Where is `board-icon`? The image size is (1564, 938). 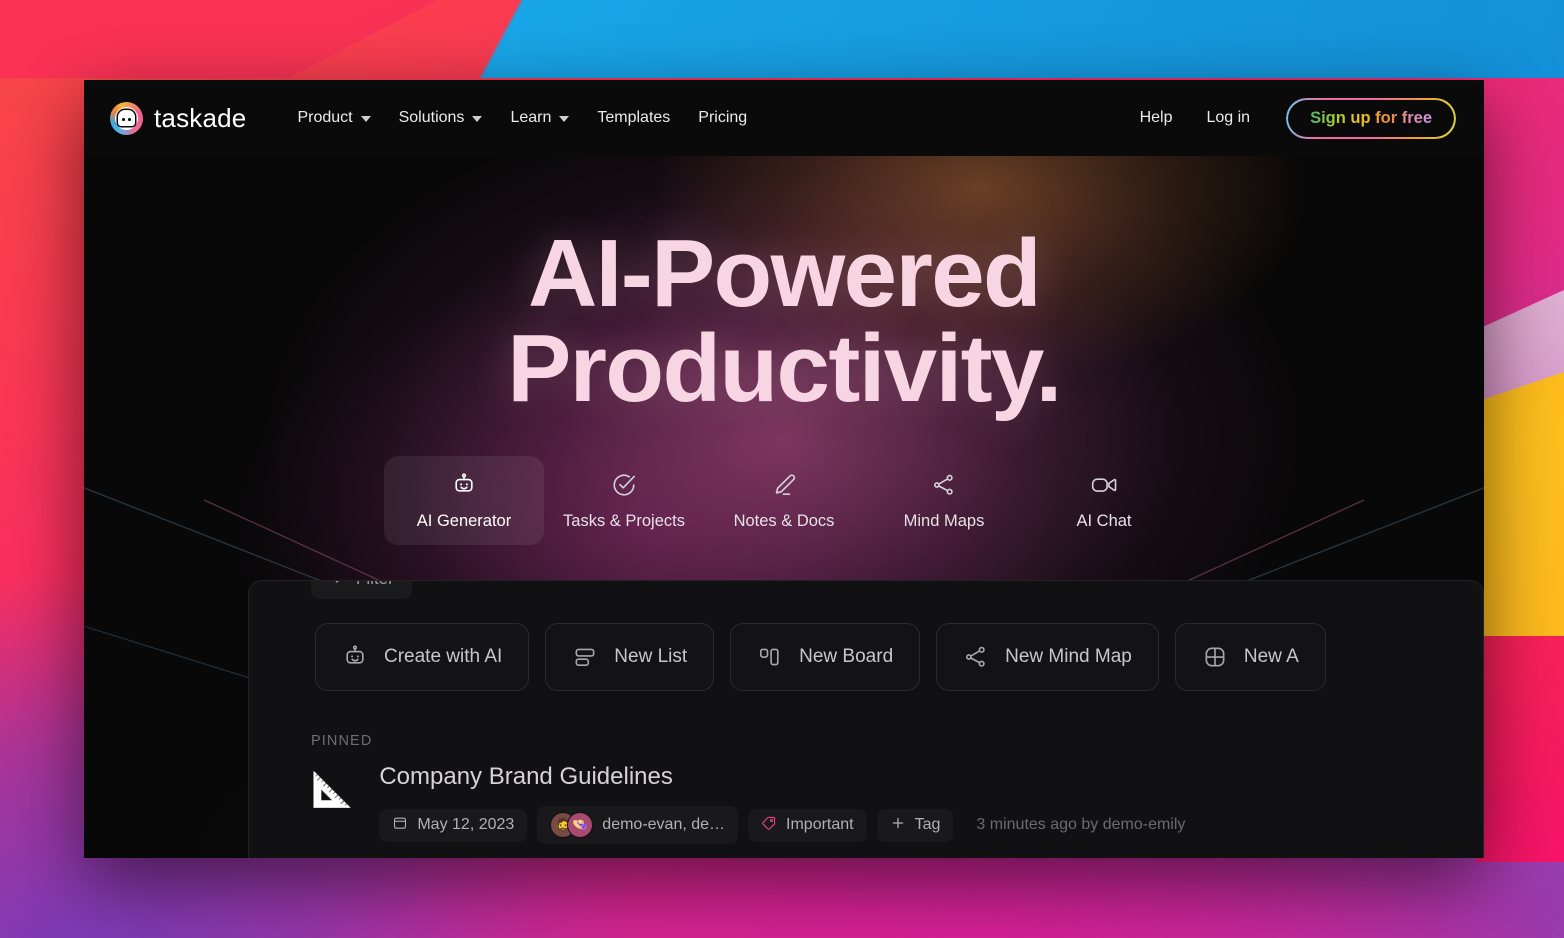 board-icon is located at coordinates (770, 657).